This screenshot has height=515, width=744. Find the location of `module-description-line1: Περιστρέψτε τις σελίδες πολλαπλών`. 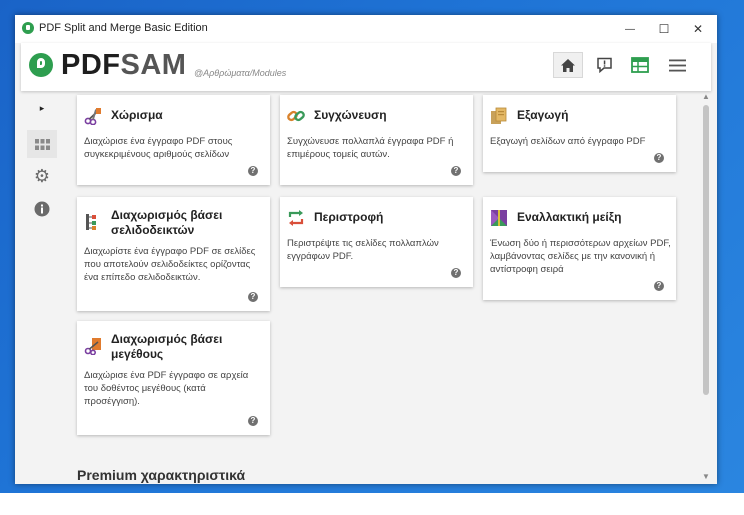

module-description-line1: Περιστρέψτε τις σελίδες πολλαπλών is located at coordinates (363, 243).